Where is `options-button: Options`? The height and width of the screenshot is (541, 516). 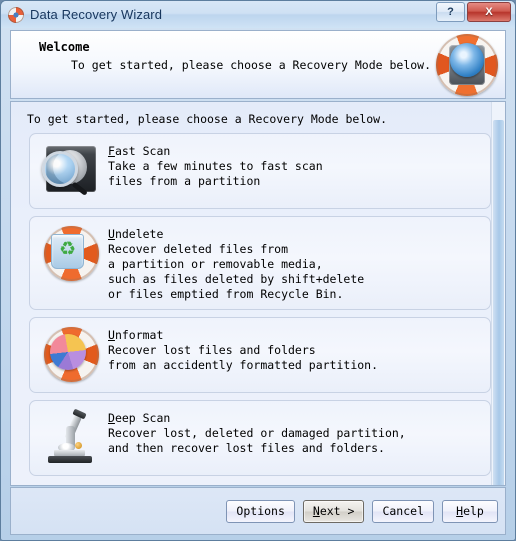 options-button: Options is located at coordinates (260, 511).